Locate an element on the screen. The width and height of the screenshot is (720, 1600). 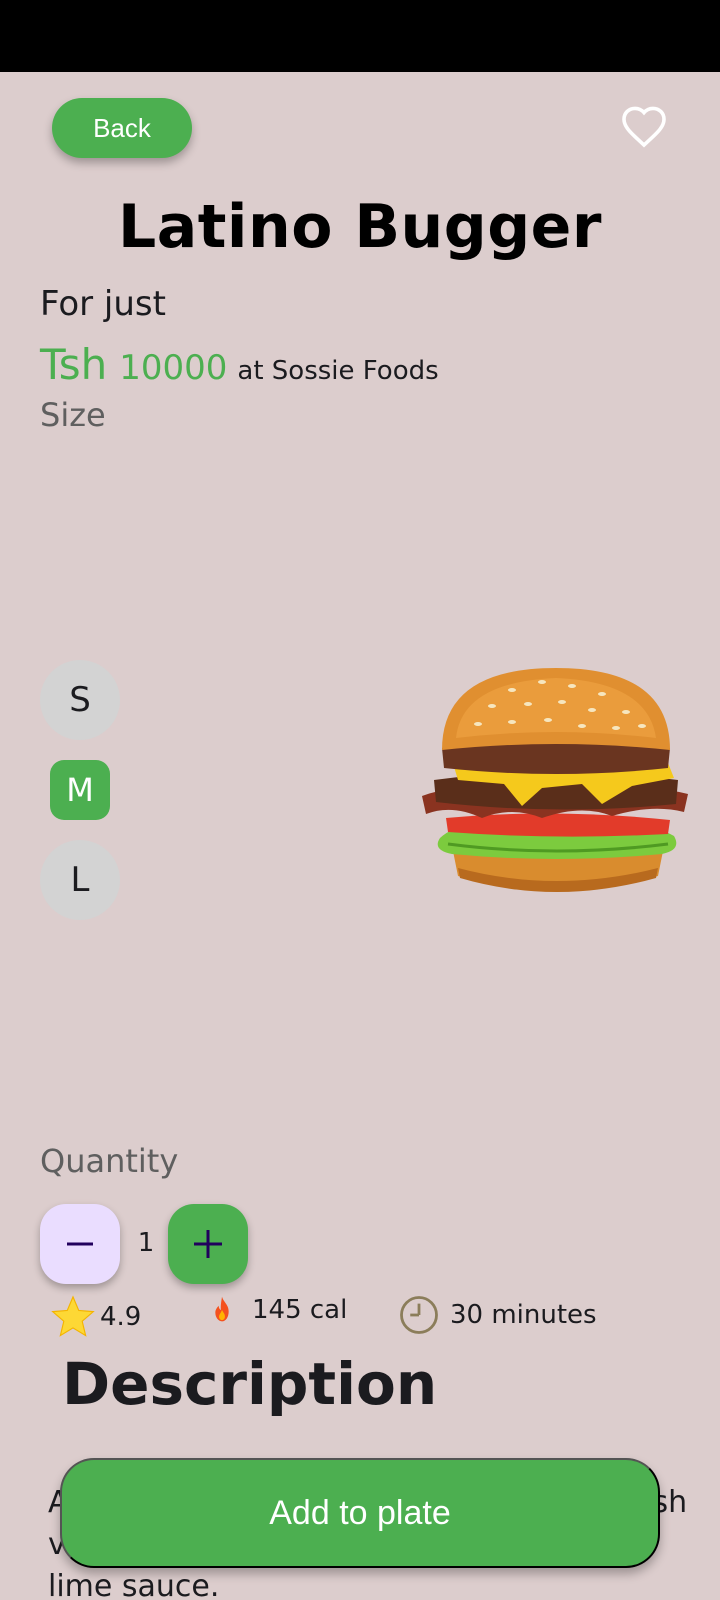
fire-icon is located at coordinates (222, 1309).